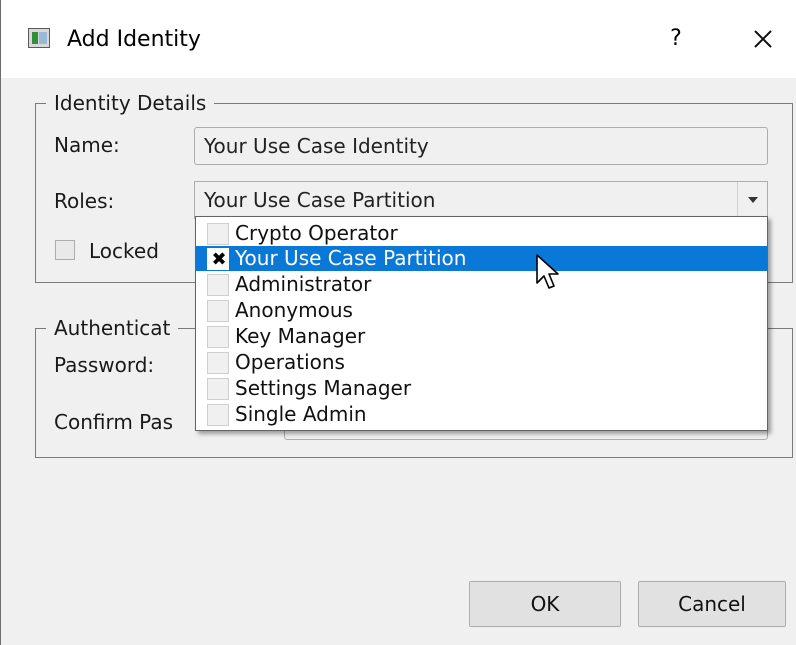 The image size is (796, 645). What do you see at coordinates (481, 310) in the screenshot?
I see `role-option-anonymous: Anonymous` at bounding box center [481, 310].